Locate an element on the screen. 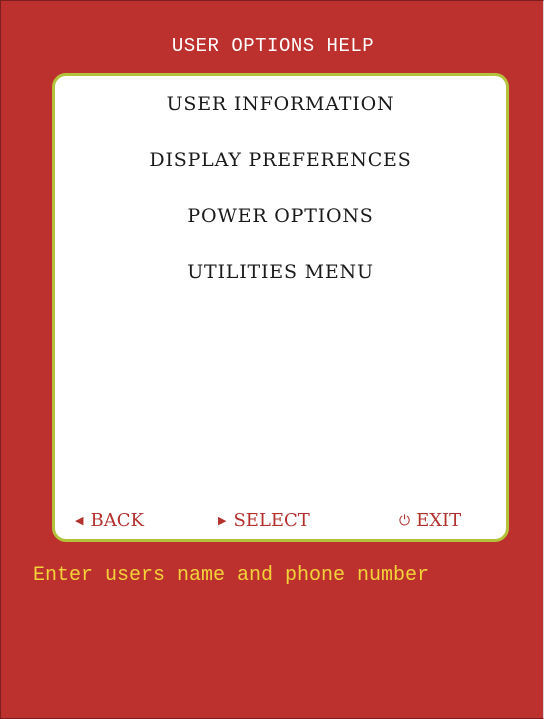 This screenshot has width=544, height=719. triangle-right-icon: ▶ is located at coordinates (222, 520).